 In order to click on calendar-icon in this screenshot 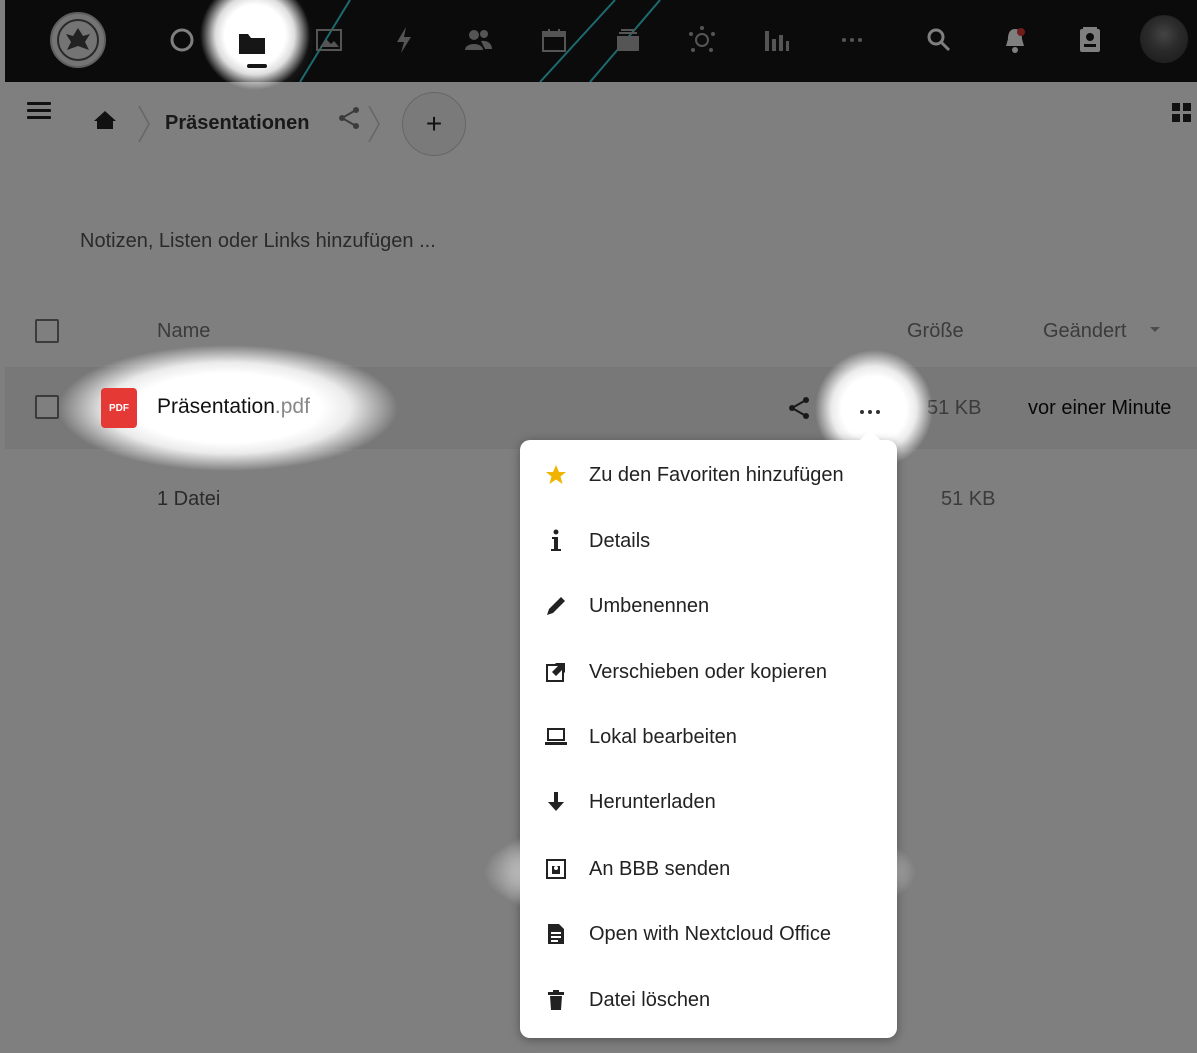, I will do `click(554, 40)`.